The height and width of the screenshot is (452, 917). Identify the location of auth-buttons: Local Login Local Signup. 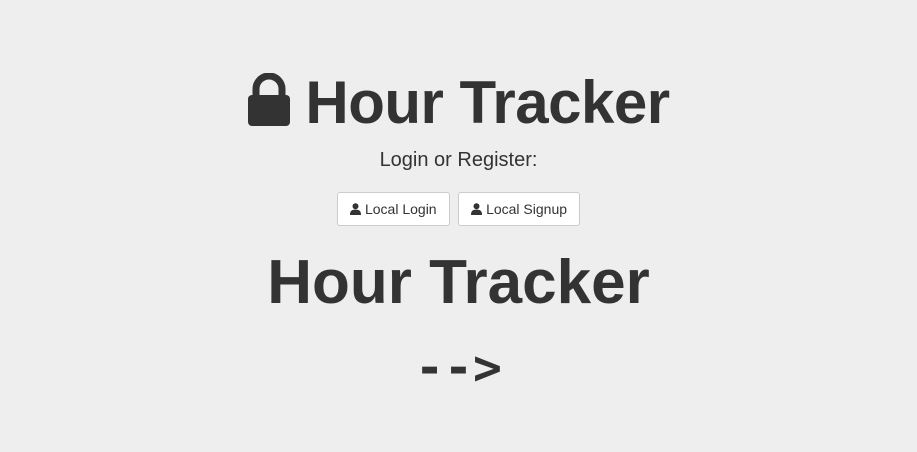
(458, 209).